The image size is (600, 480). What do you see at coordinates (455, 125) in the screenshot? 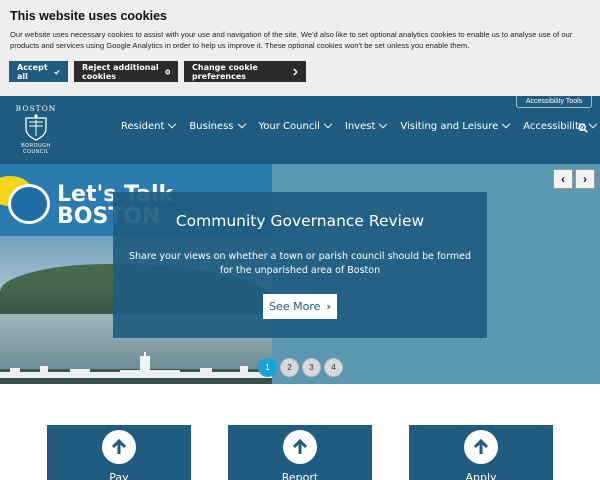
I see `nav-visiting-leisure: Visiting and Leisure` at bounding box center [455, 125].